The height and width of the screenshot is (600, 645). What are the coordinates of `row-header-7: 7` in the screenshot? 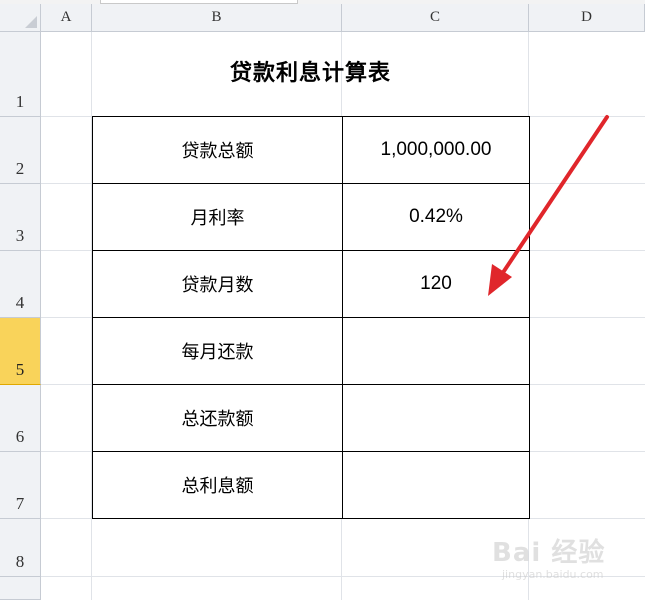 It's located at (20, 485).